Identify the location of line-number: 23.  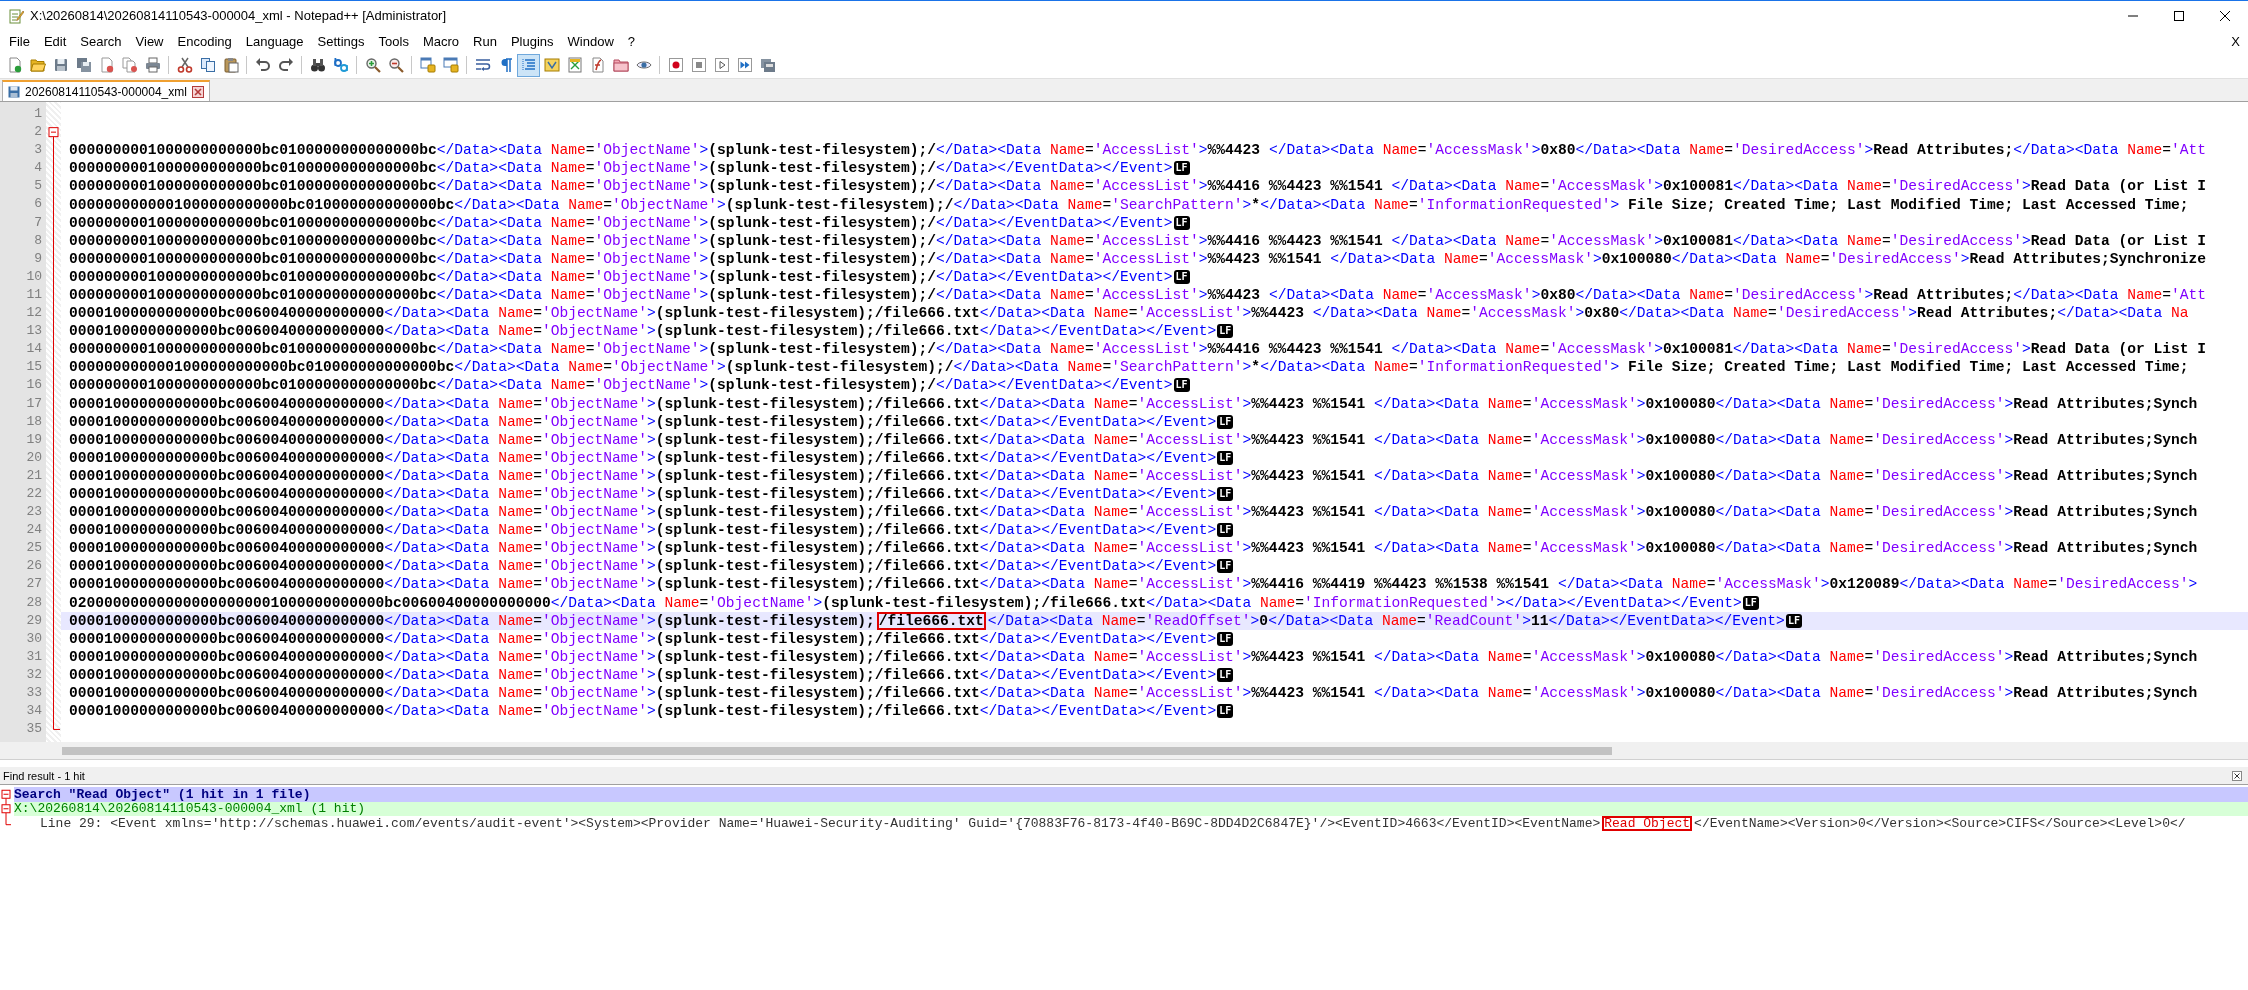
(34, 512).